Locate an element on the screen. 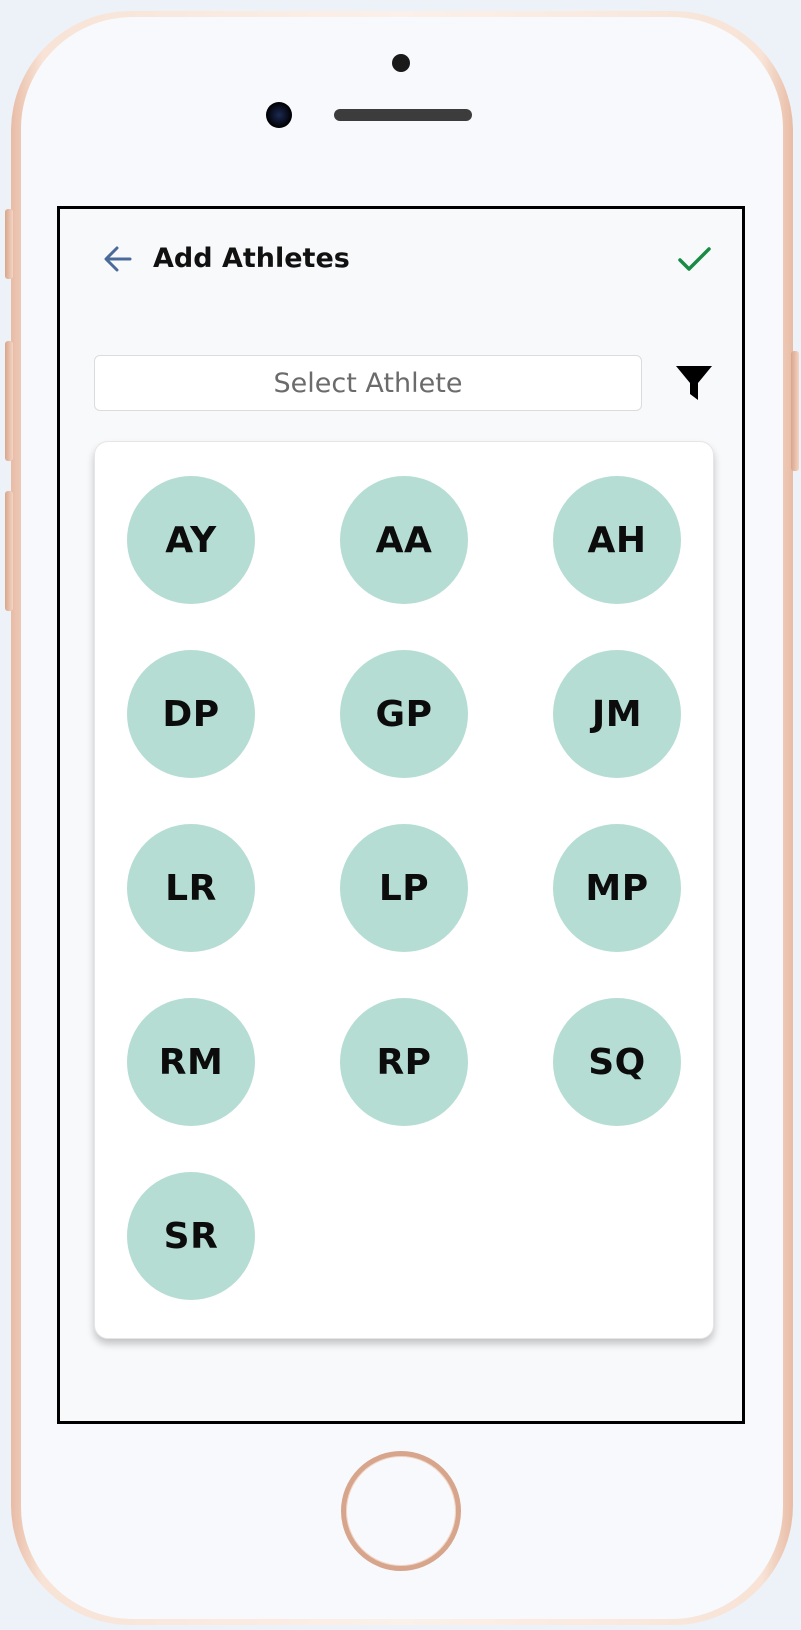 Image resolution: width=801 pixels, height=1630 pixels. checkmark-icon is located at coordinates (694, 259).